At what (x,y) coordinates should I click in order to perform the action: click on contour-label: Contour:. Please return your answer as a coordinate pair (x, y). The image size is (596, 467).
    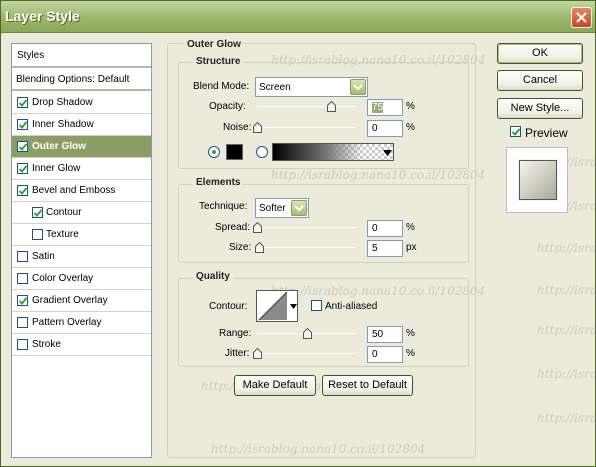
    Looking at the image, I should click on (228, 306).